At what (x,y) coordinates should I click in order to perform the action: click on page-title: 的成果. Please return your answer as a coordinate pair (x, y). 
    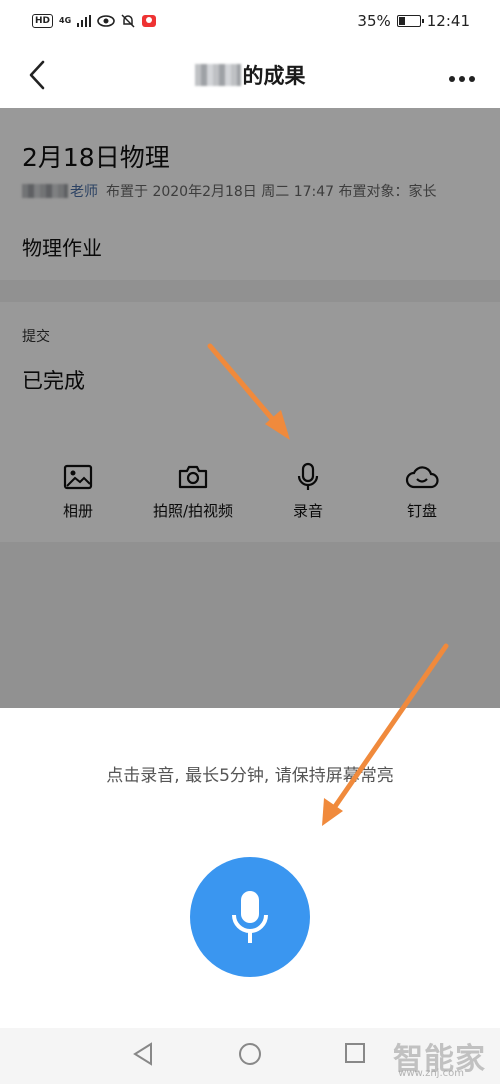
    Looking at the image, I should click on (250, 75).